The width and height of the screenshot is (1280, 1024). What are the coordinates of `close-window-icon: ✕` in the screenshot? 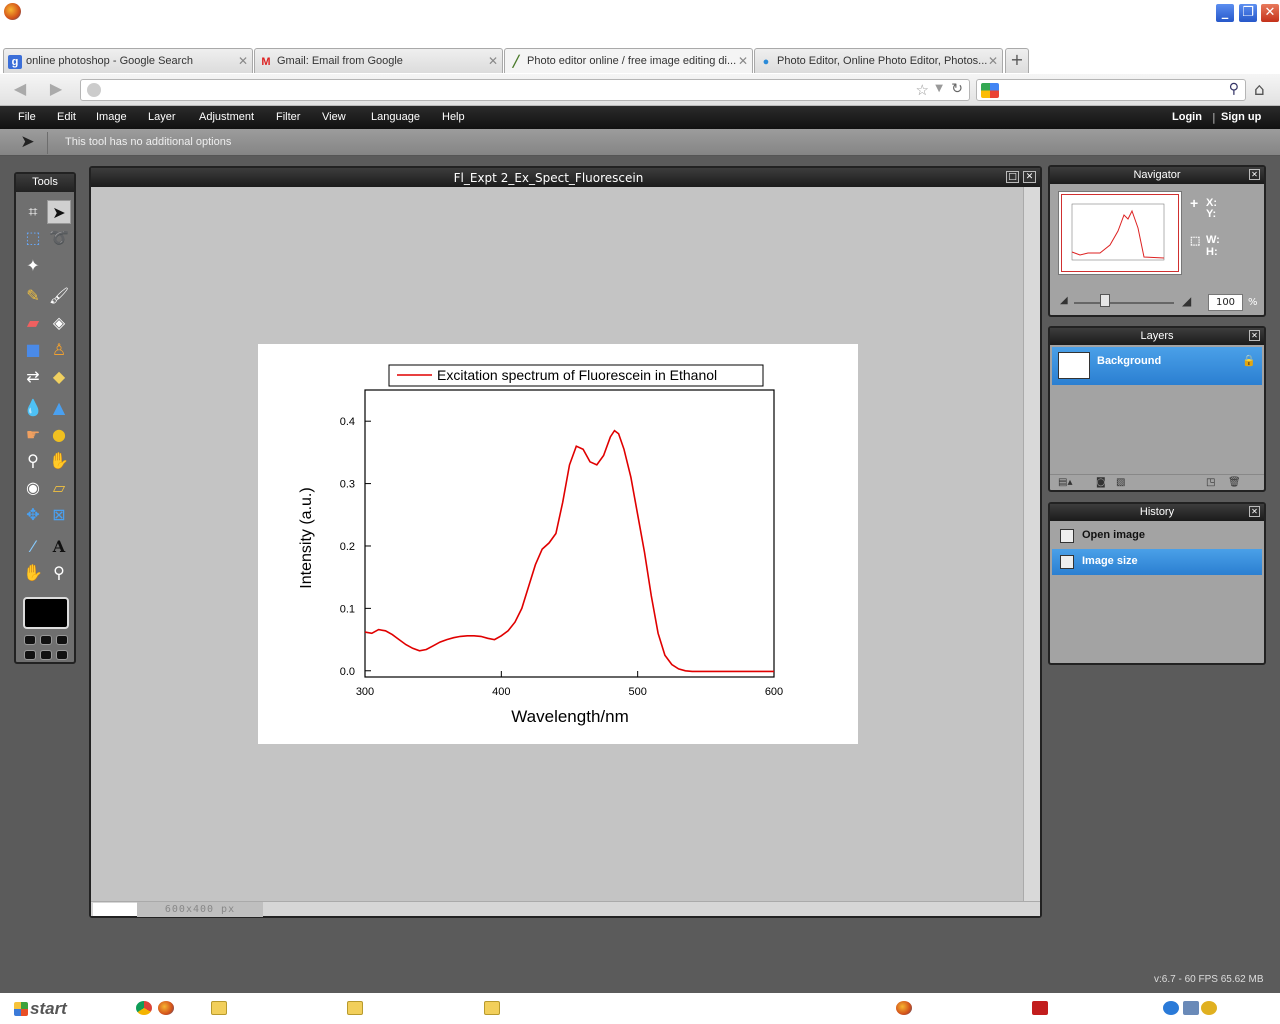 It's located at (1270, 13).